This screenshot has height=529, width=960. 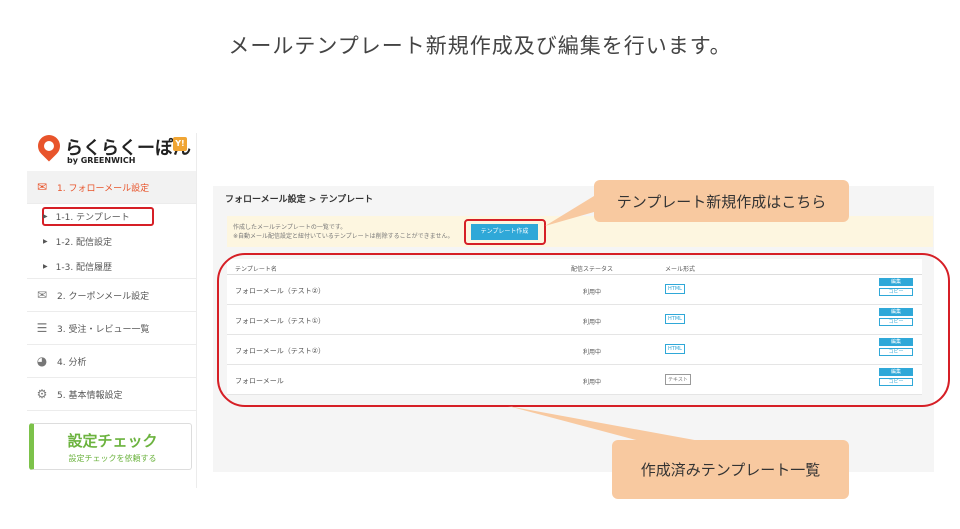 I want to click on sidebar-item-template: ▶ 1-1. テンプレート, so click(x=98, y=216).